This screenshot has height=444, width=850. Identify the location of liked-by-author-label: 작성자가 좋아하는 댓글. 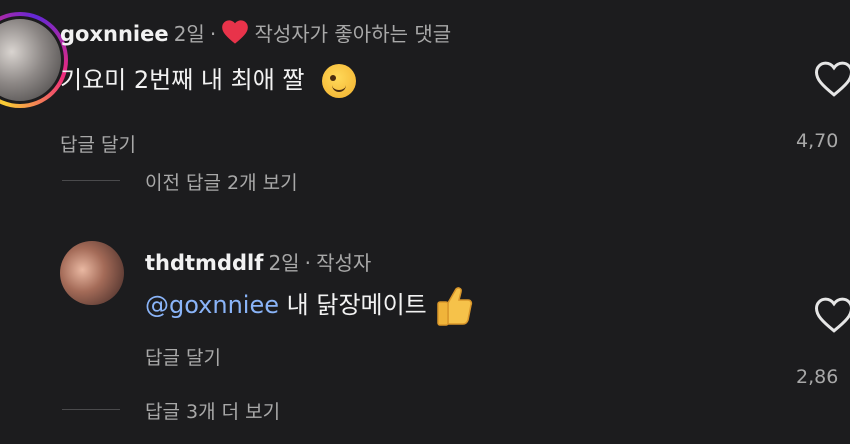
(353, 34).